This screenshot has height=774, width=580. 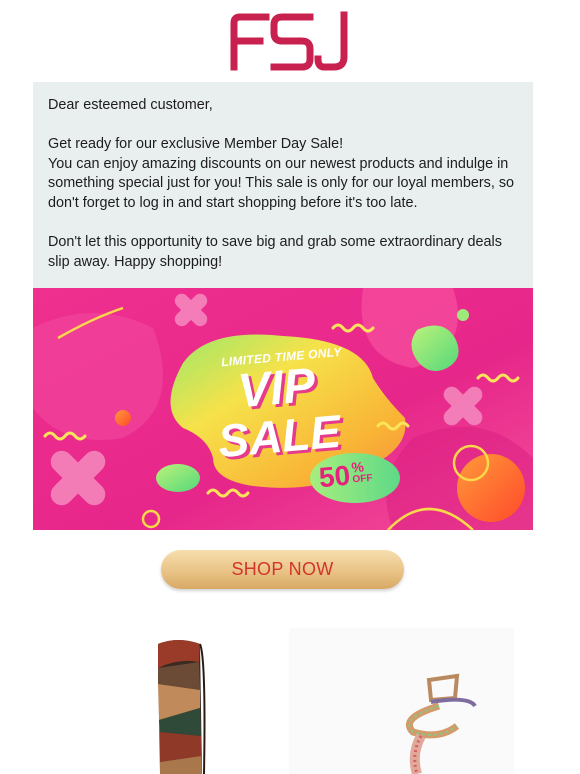 I want to click on banner-sale-text: SALE, so click(x=279, y=436).